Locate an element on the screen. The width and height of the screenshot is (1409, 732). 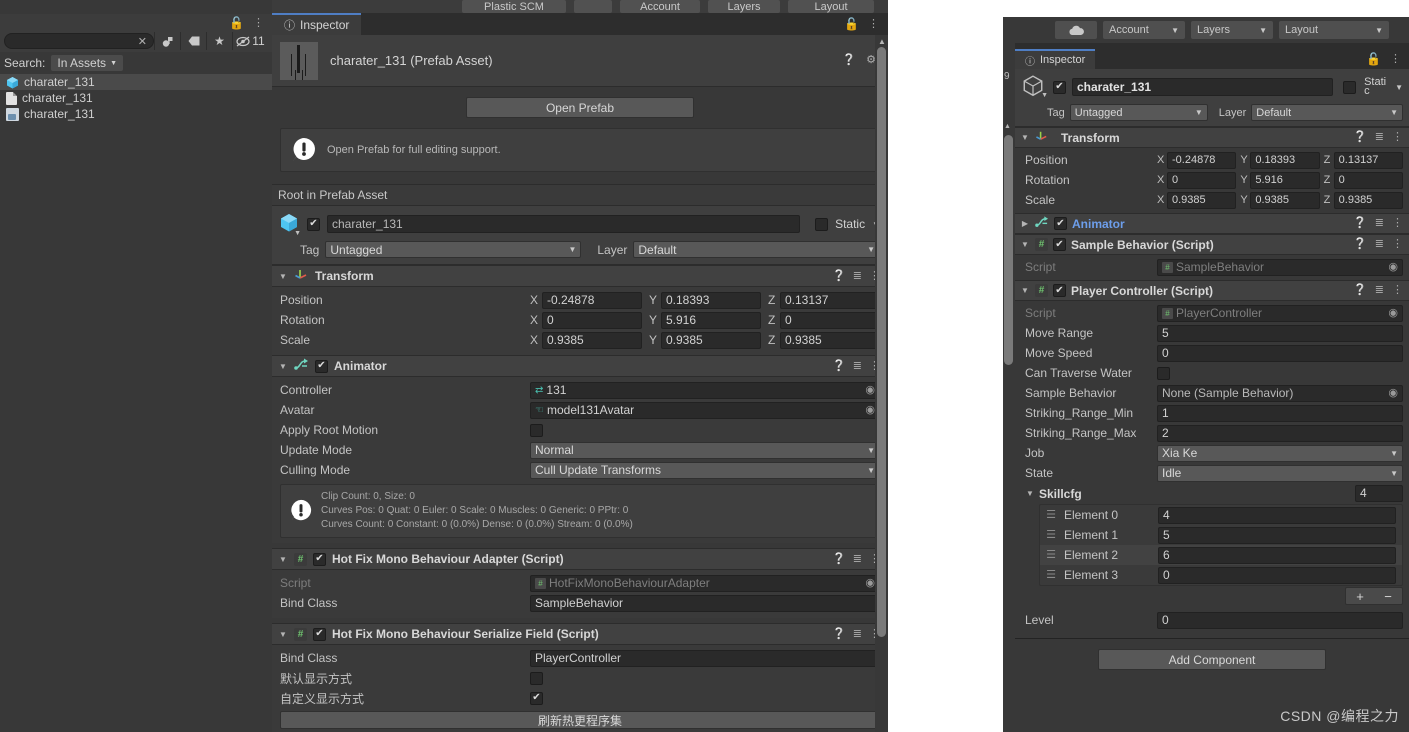
layout-dropdown: Layout ▼ is located at coordinates (1334, 30).